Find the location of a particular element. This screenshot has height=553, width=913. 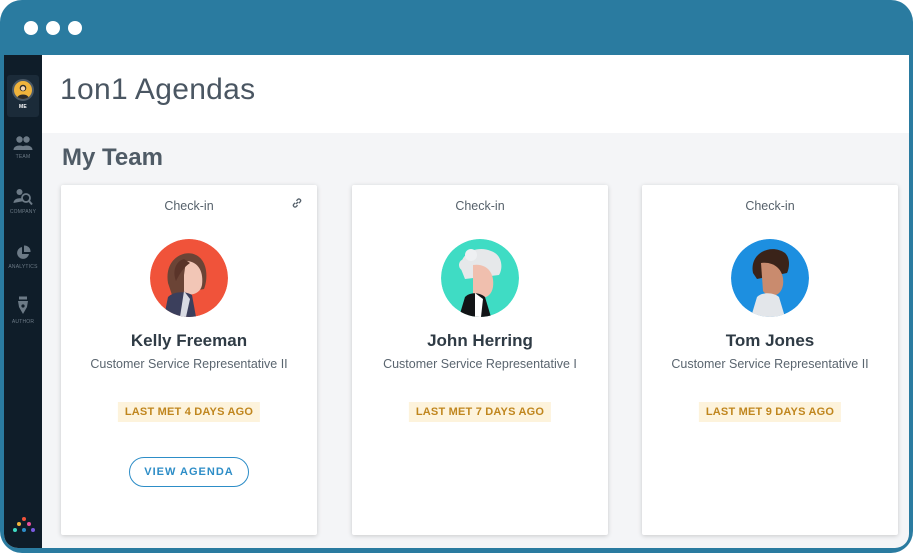

app-logo-icon is located at coordinates (24, 528).